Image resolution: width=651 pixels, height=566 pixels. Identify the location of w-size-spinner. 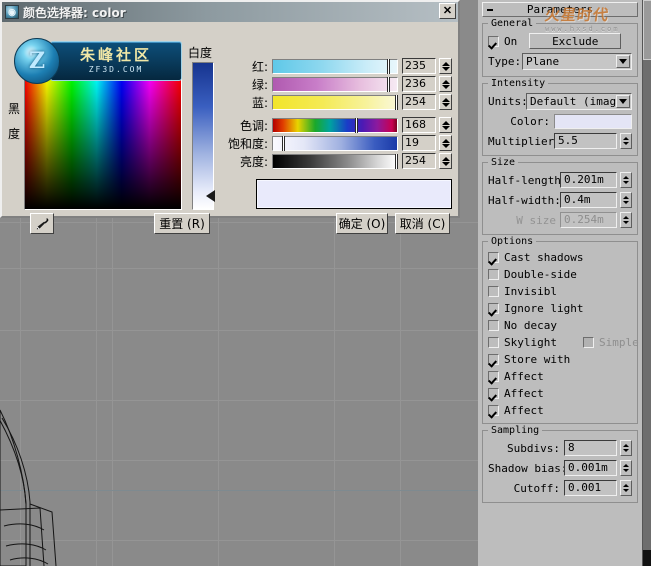
(626, 220).